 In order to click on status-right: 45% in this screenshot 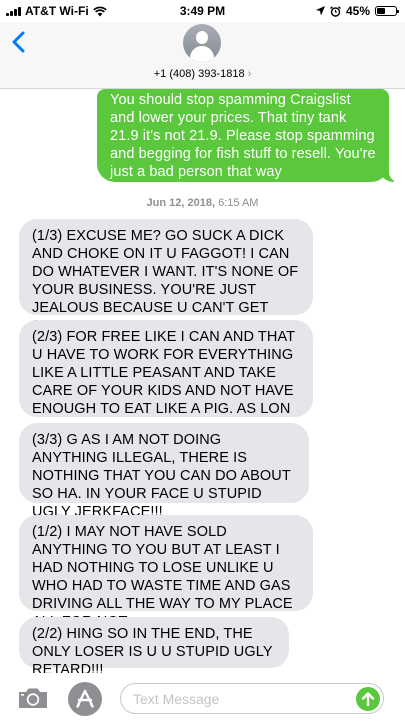, I will do `click(357, 11)`.